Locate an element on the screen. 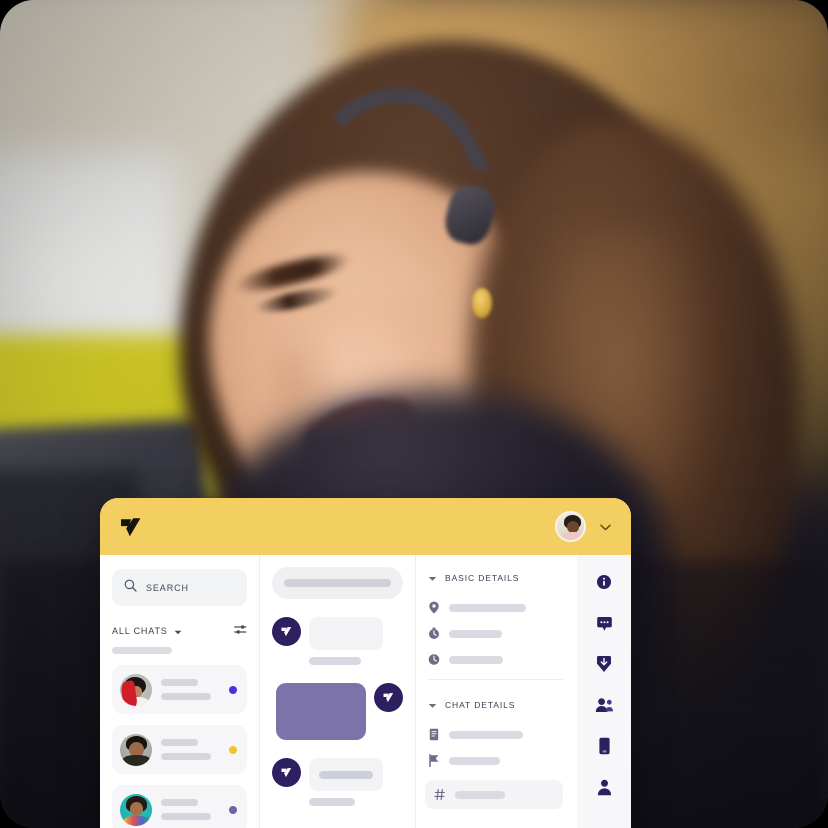 The height and width of the screenshot is (828, 828). sliders-icon is located at coordinates (240, 631).